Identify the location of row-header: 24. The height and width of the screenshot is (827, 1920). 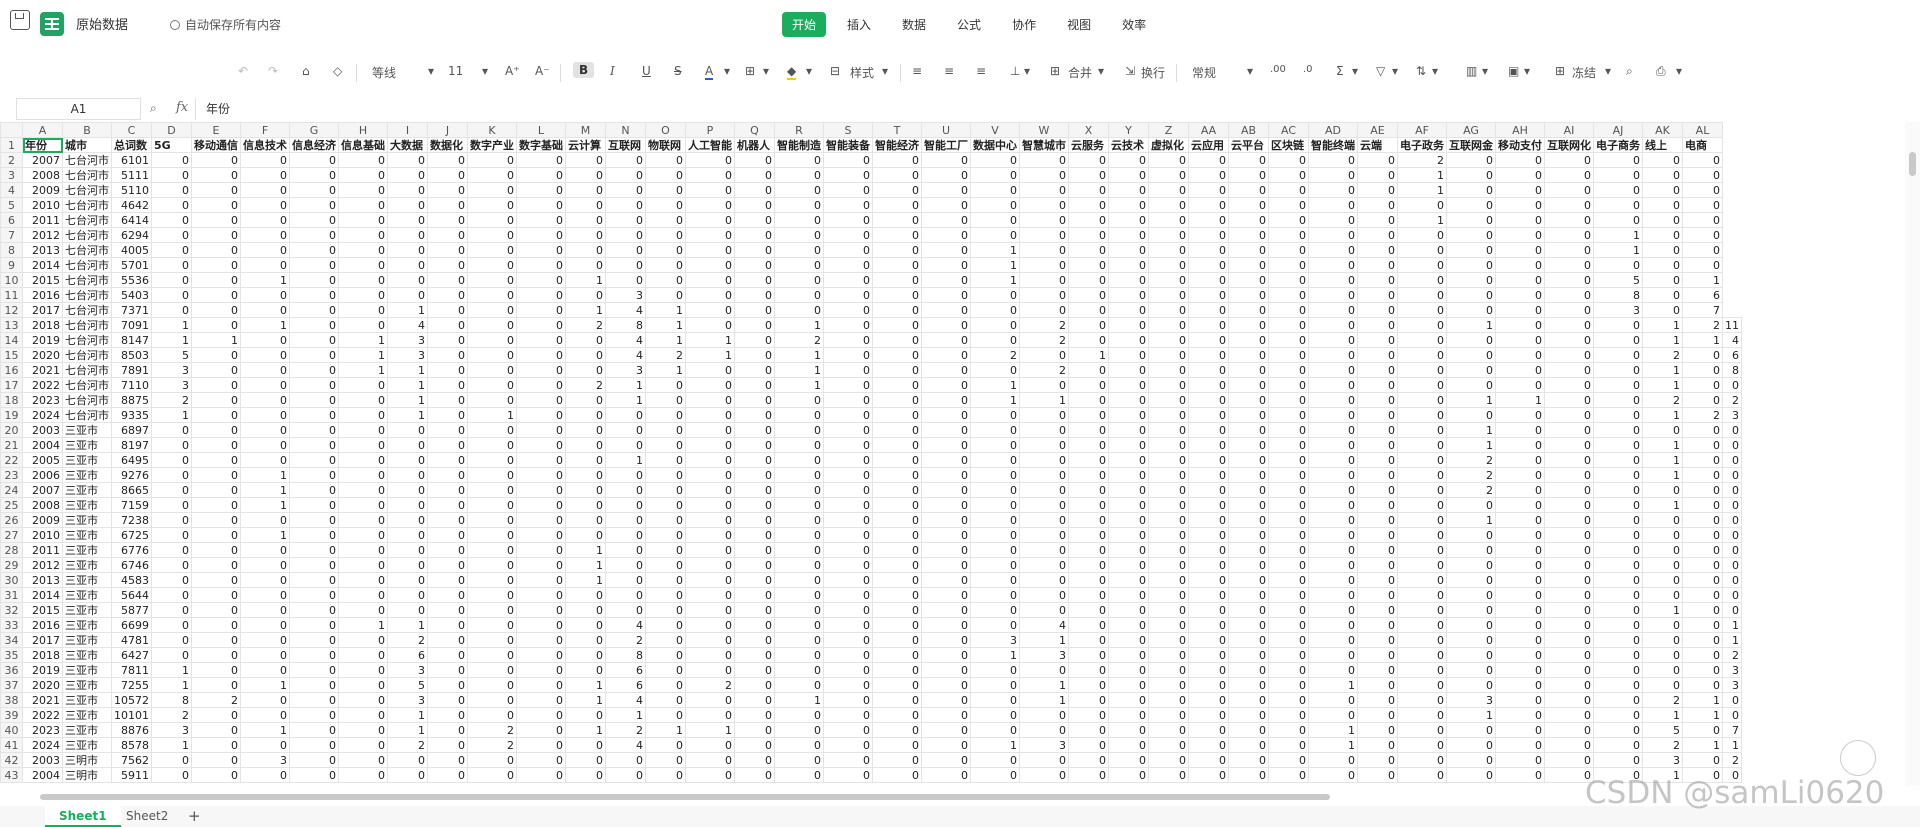
(11, 490).